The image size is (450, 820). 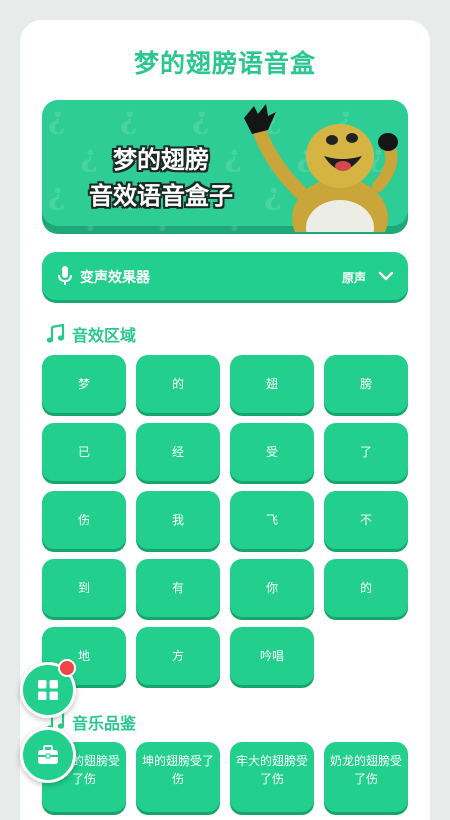 I want to click on sound-button: 有, so click(x=178, y=588).